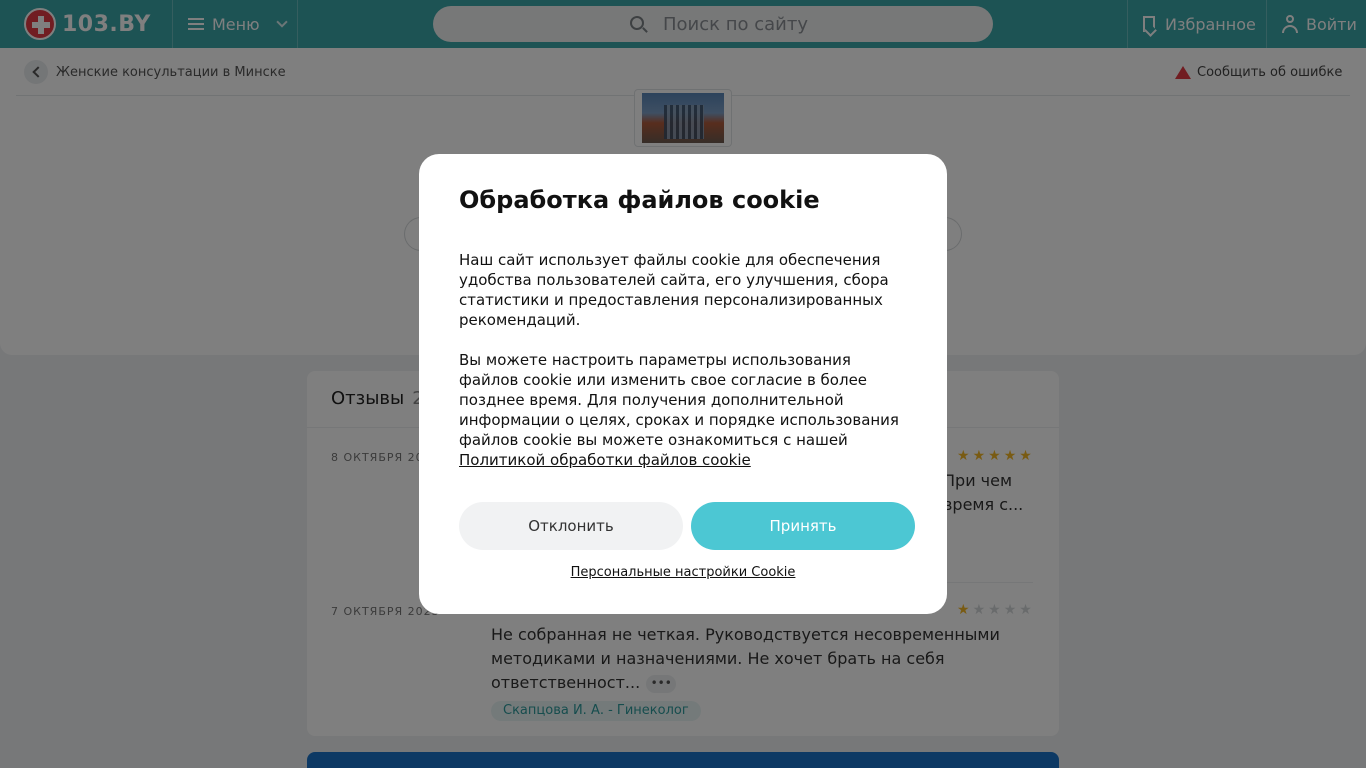 The height and width of the screenshot is (768, 1366). I want to click on accept-button: Принять, so click(803, 526).